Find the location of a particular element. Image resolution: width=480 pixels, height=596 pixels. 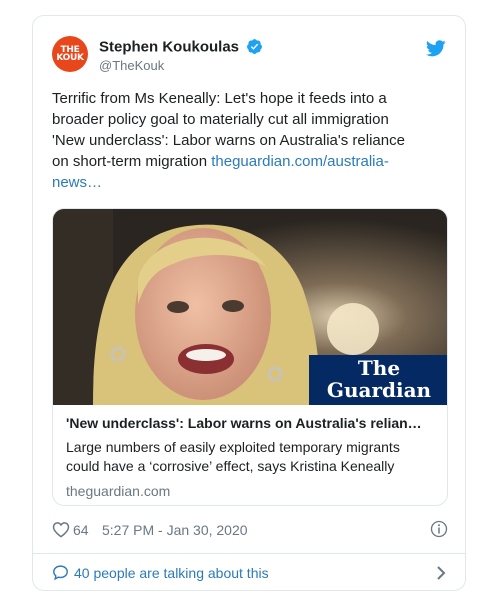

heart-icon is located at coordinates (61, 529).